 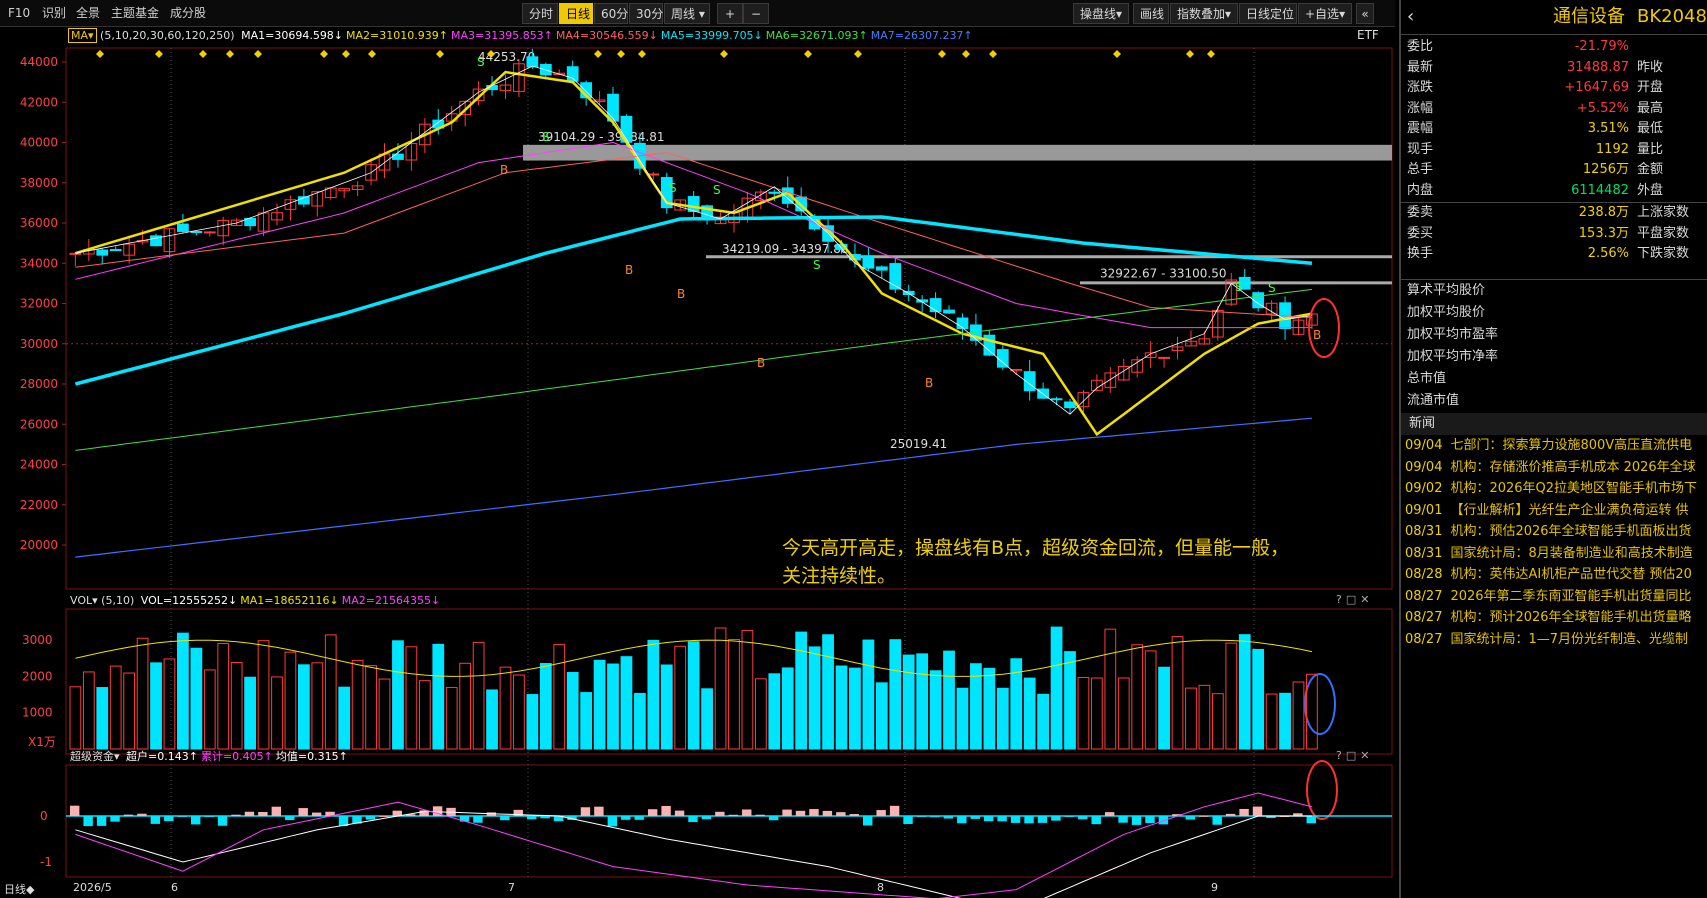 What do you see at coordinates (1556, 511) in the screenshot?
I see `news-item: 09/01 【行业解析】光纤生产企业满负荷运转 供` at bounding box center [1556, 511].